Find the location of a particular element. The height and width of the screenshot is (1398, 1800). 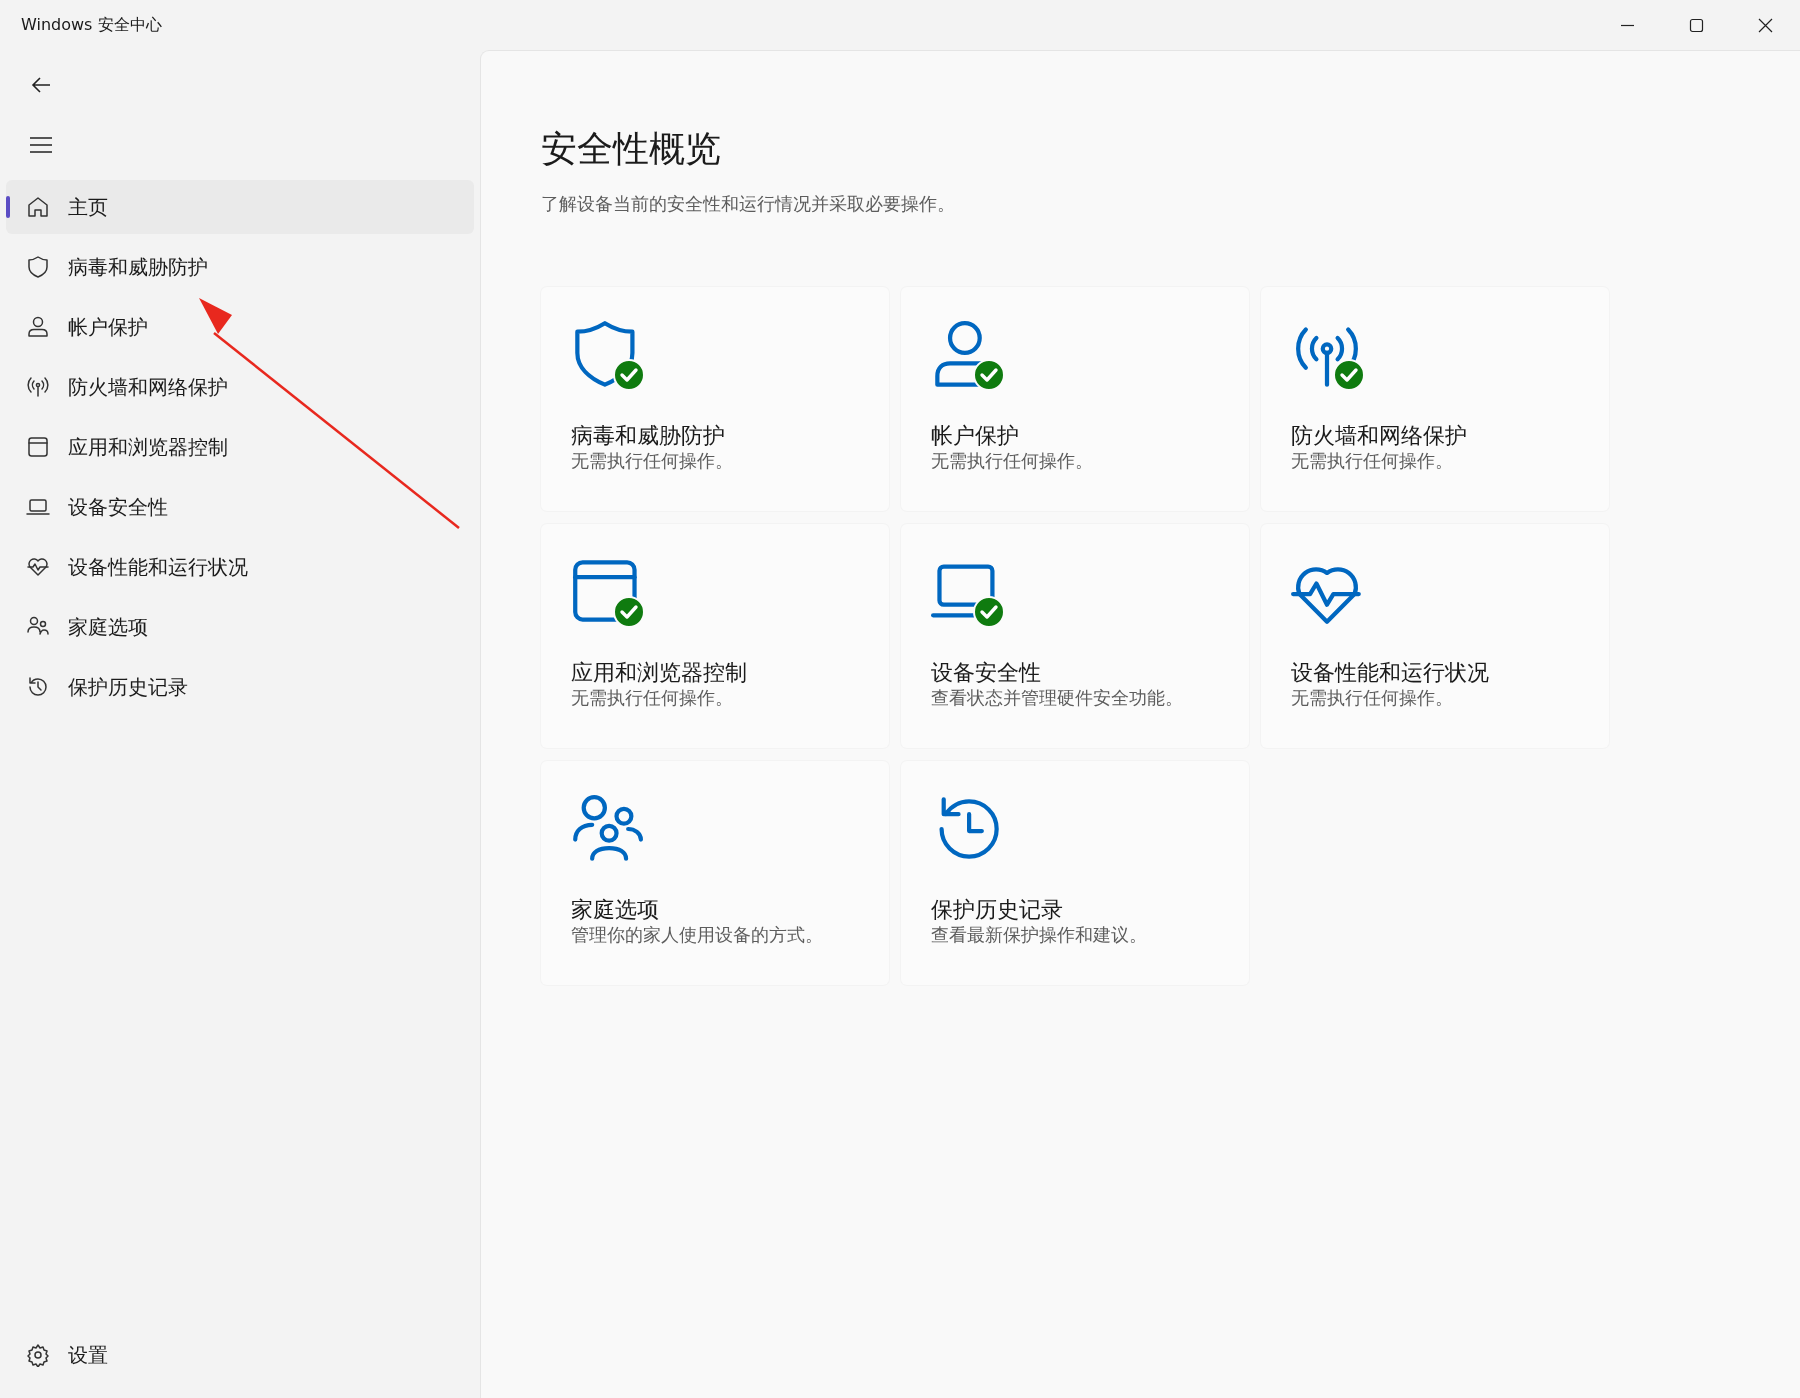

settings-icon is located at coordinates (38, 1355).